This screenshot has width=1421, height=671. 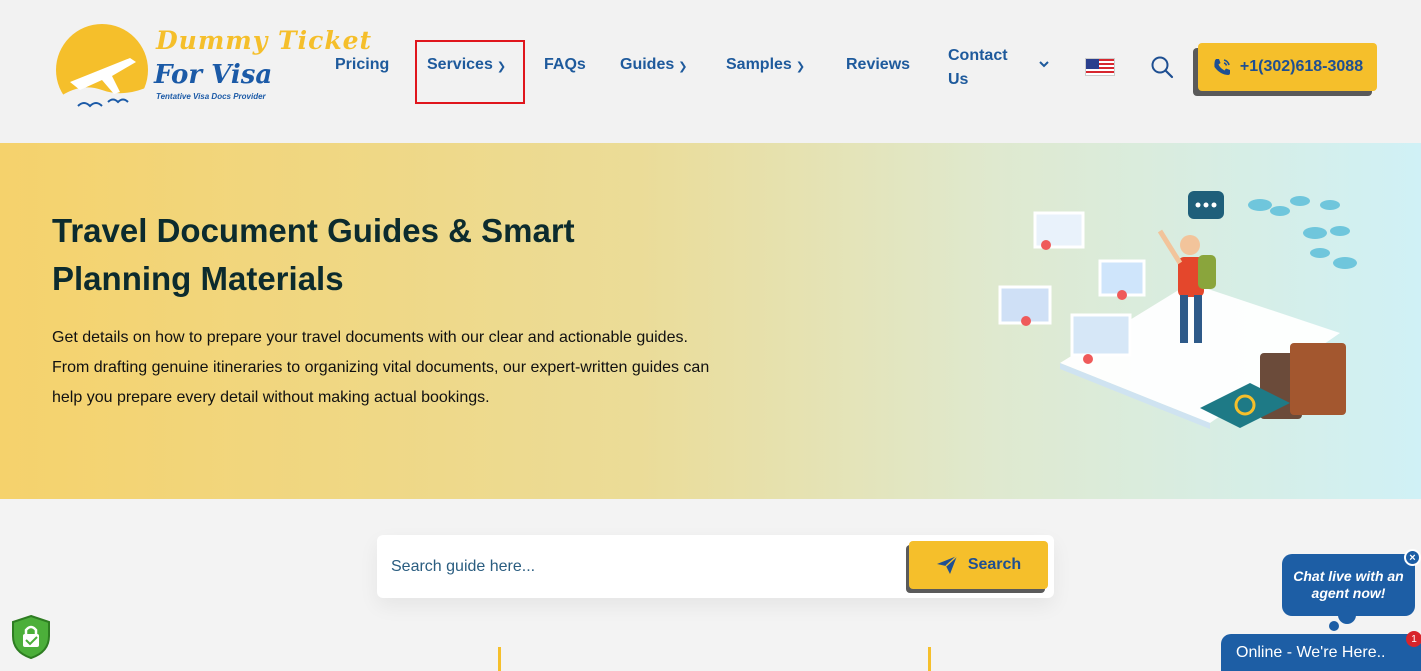 I want to click on logo-text-line2: For Visa, so click(x=213, y=75).